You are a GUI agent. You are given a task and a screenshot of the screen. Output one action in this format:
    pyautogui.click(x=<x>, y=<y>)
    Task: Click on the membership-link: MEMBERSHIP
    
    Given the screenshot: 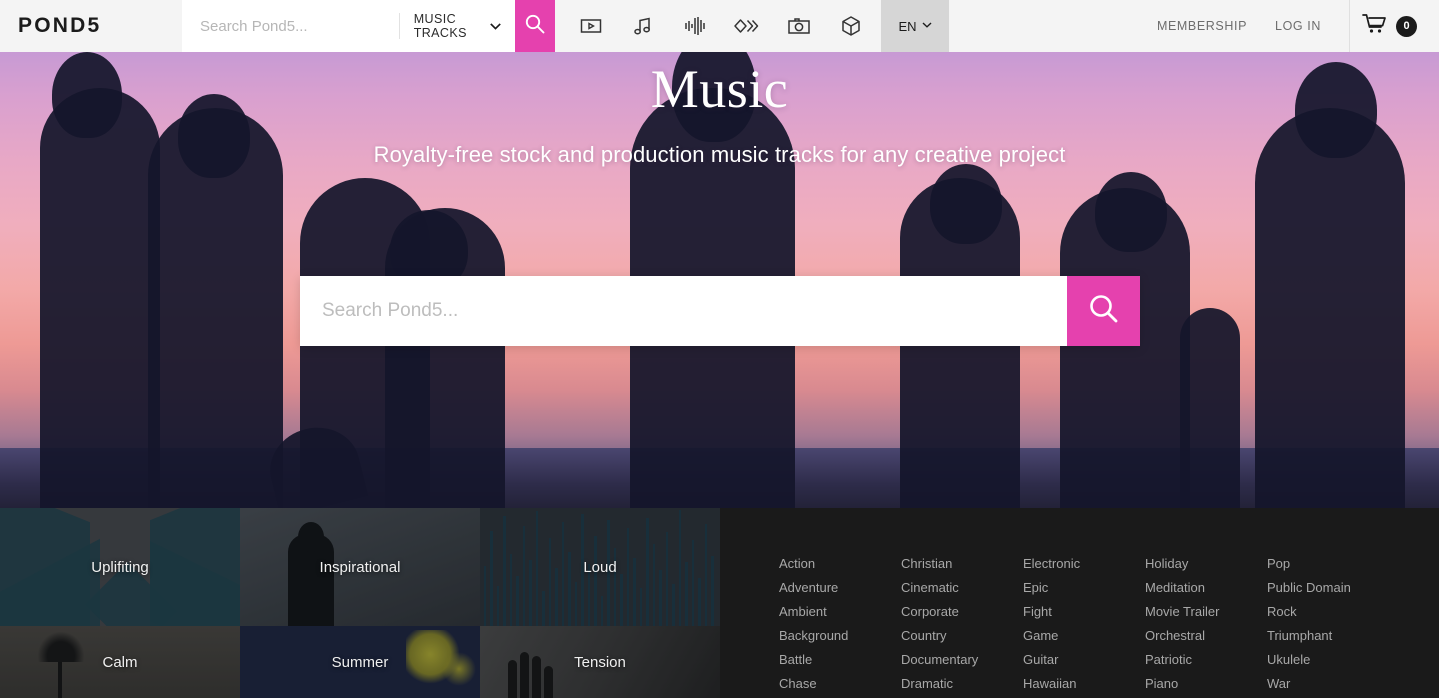 What is the action you would take?
    pyautogui.click(x=1202, y=26)
    